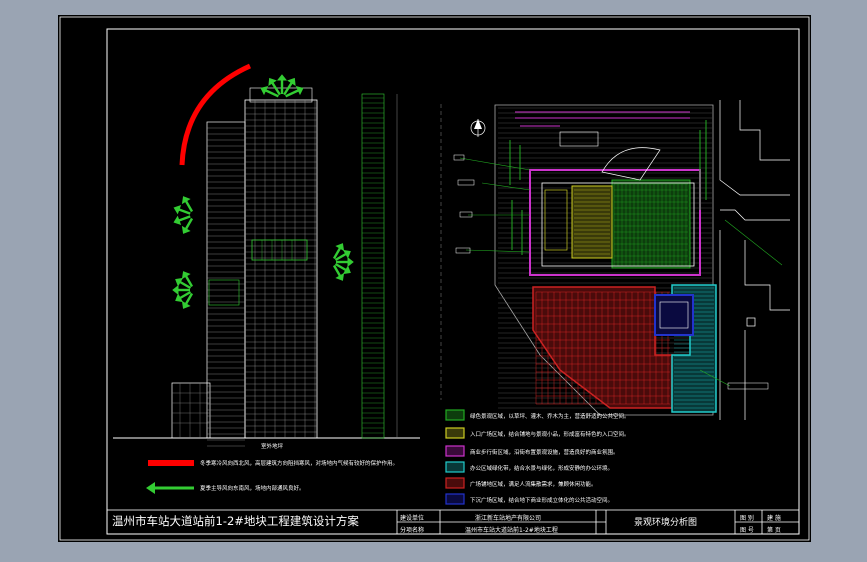  Describe the element at coordinates (651, 224) in the screenshot. I see `green-garden-zone` at that location.